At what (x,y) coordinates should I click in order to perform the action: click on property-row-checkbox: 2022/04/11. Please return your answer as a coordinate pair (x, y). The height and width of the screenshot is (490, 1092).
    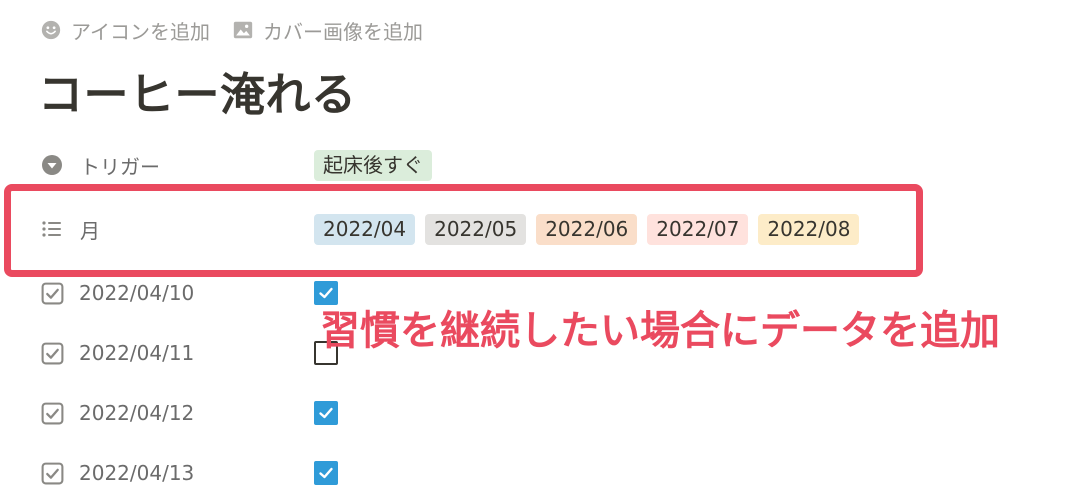
    Looking at the image, I should click on (189, 353).